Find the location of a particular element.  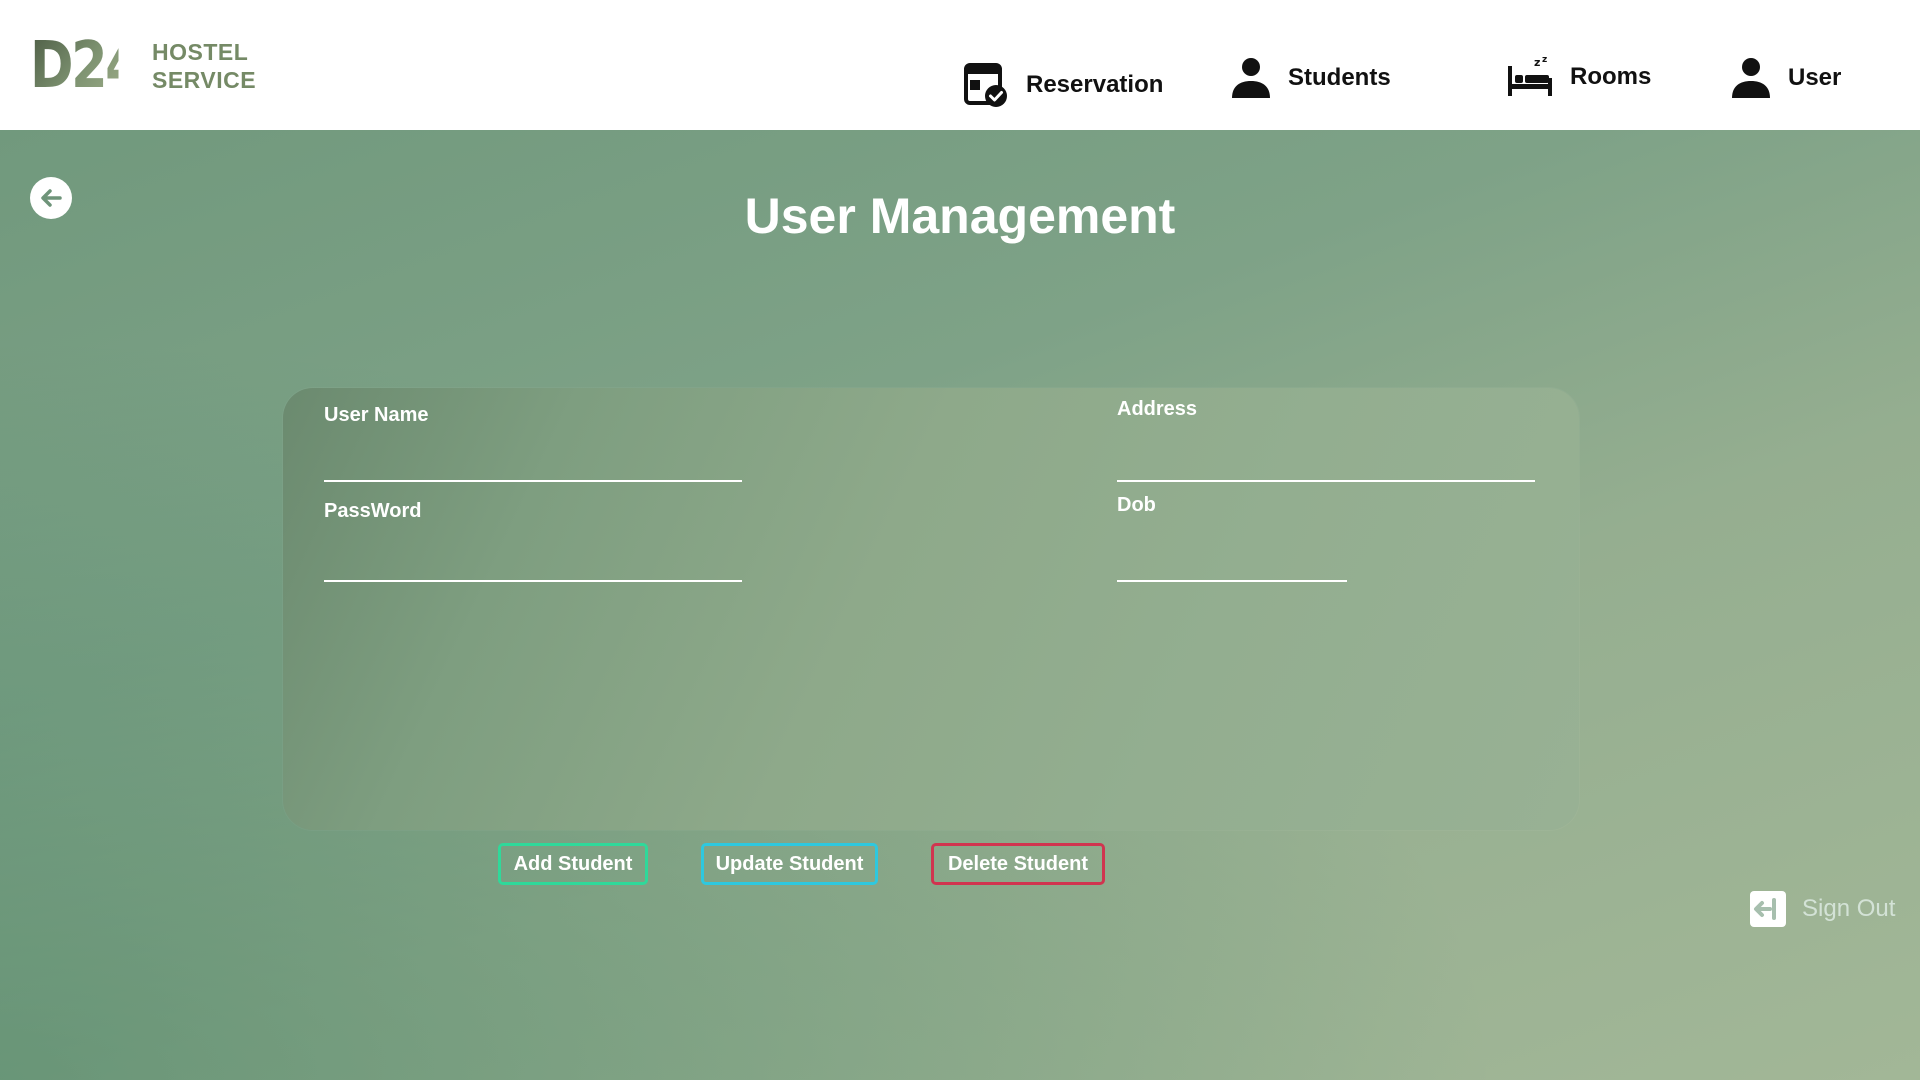

password-input is located at coordinates (533, 559).